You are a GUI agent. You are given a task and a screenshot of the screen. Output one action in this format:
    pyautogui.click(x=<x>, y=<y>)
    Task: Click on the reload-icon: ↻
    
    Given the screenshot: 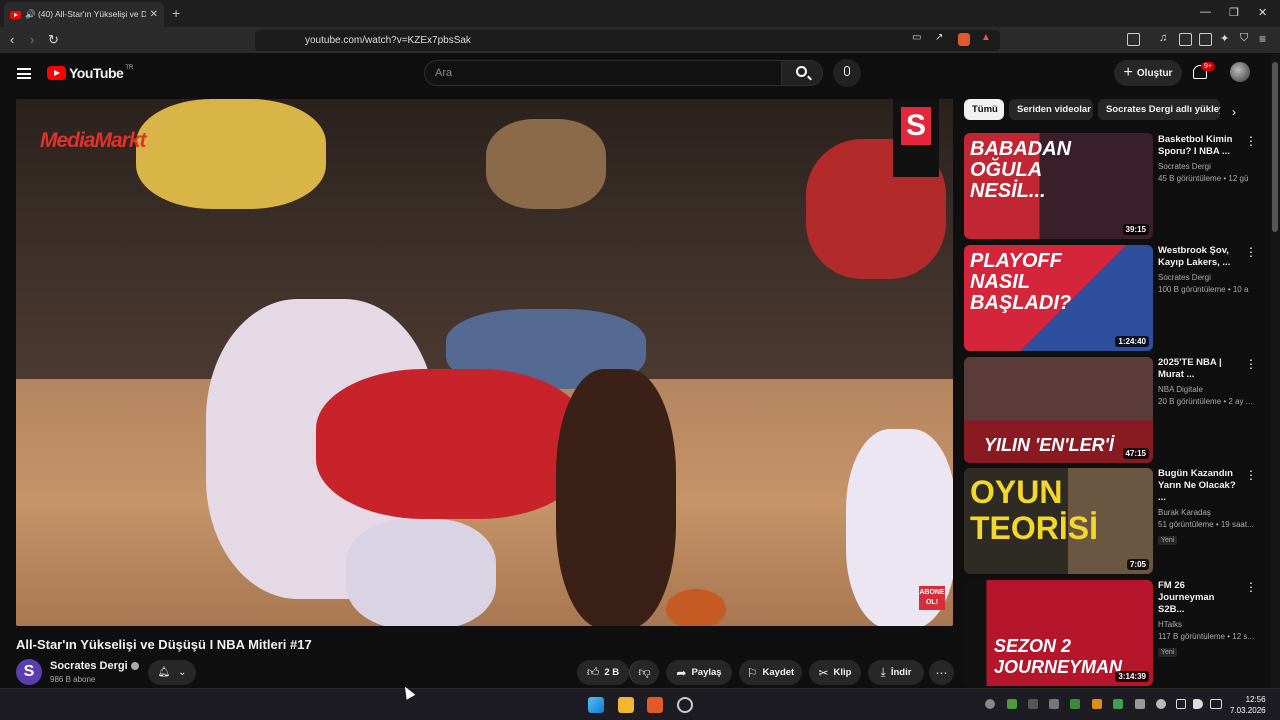 What is the action you would take?
    pyautogui.click(x=53, y=40)
    